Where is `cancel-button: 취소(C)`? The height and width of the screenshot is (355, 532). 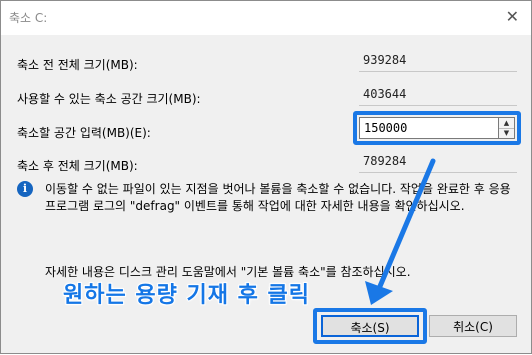 cancel-button: 취소(C) is located at coordinates (473, 326).